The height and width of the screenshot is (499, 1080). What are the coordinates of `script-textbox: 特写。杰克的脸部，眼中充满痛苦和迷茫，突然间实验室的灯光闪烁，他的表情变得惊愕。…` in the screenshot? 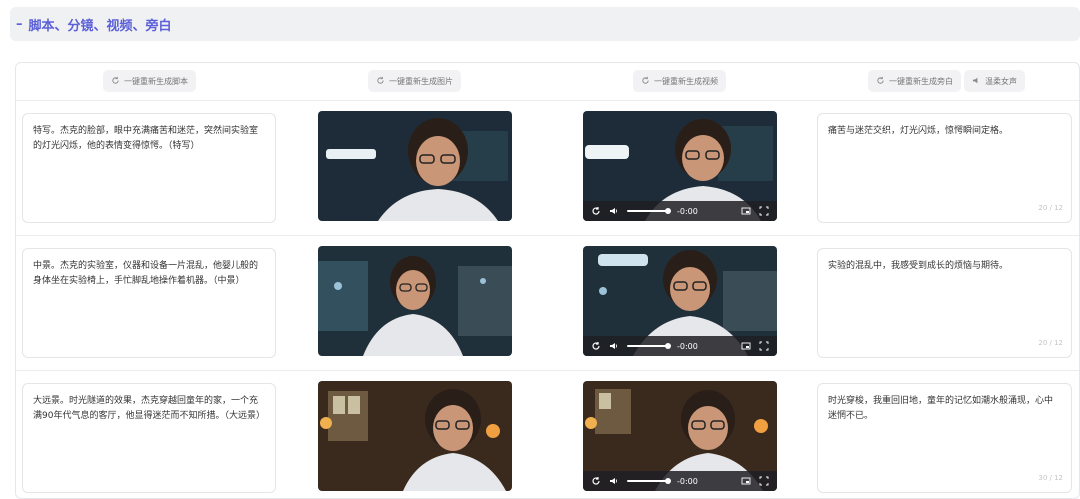 It's located at (149, 168).